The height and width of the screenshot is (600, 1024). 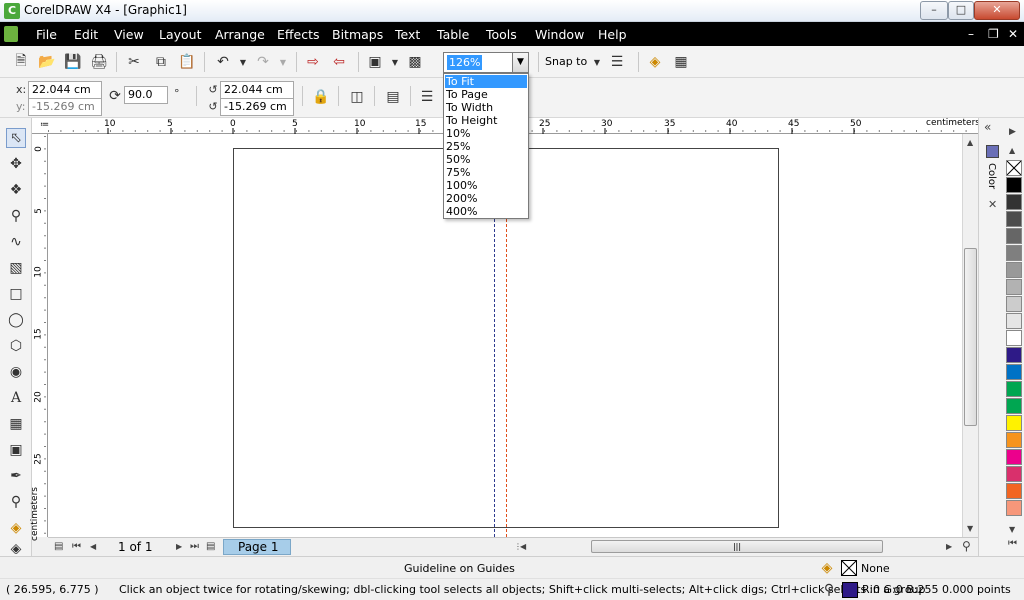 What do you see at coordinates (86, 34) in the screenshot?
I see `menu-edit: Edit` at bounding box center [86, 34].